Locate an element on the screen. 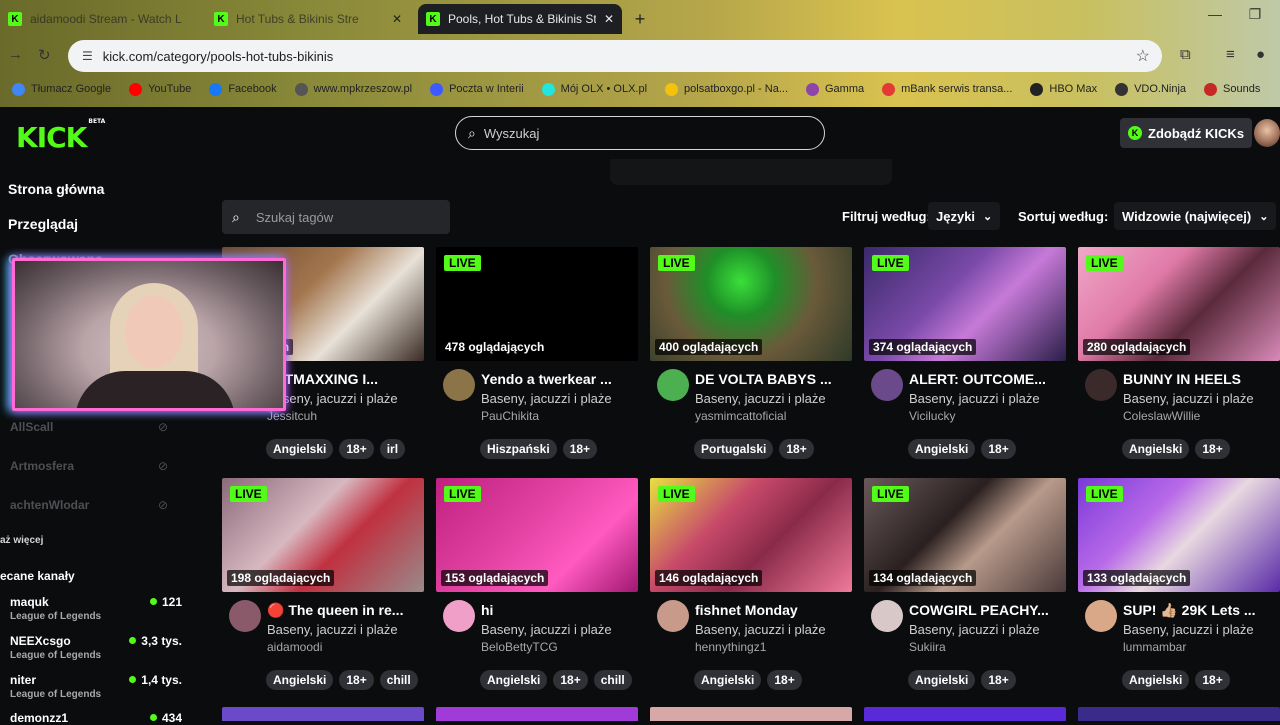 The height and width of the screenshot is (725, 1280). stream-thumbnail: LIVE 133 oglądających is located at coordinates (1179, 535).